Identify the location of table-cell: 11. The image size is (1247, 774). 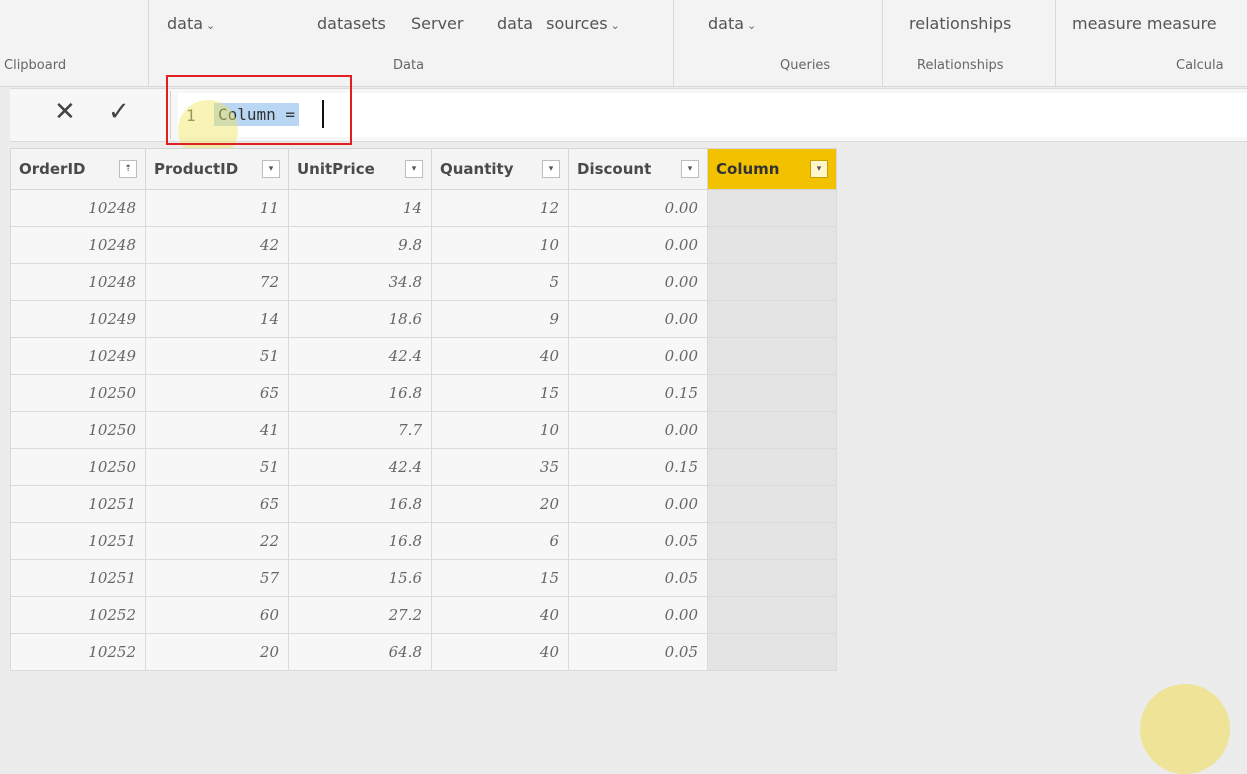
(217, 208).